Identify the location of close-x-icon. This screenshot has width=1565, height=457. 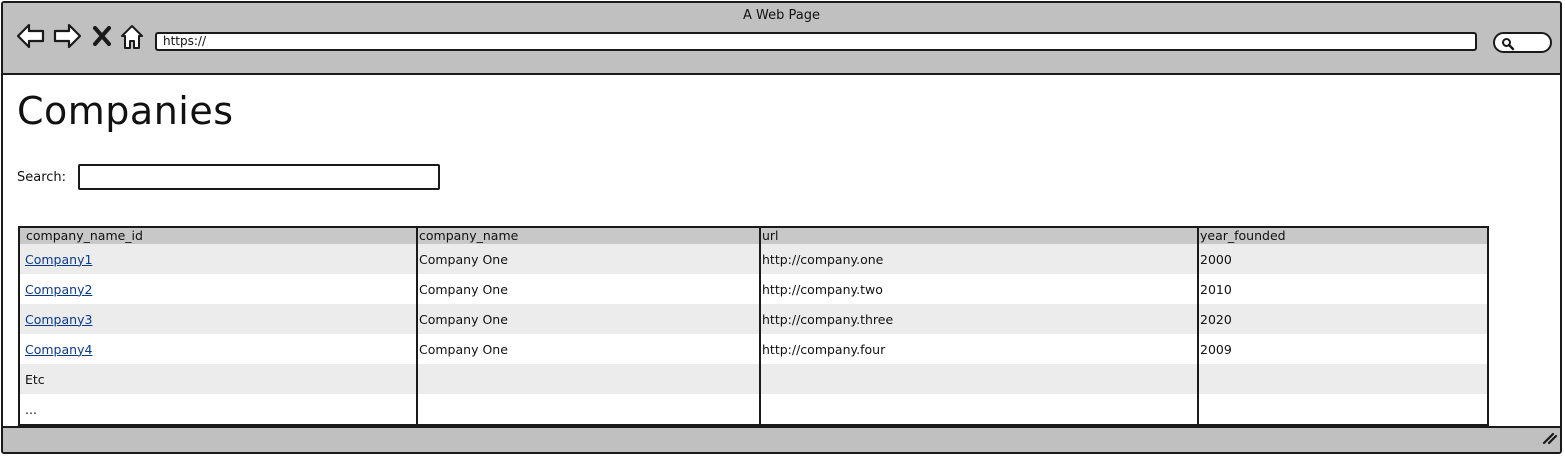
(102, 38).